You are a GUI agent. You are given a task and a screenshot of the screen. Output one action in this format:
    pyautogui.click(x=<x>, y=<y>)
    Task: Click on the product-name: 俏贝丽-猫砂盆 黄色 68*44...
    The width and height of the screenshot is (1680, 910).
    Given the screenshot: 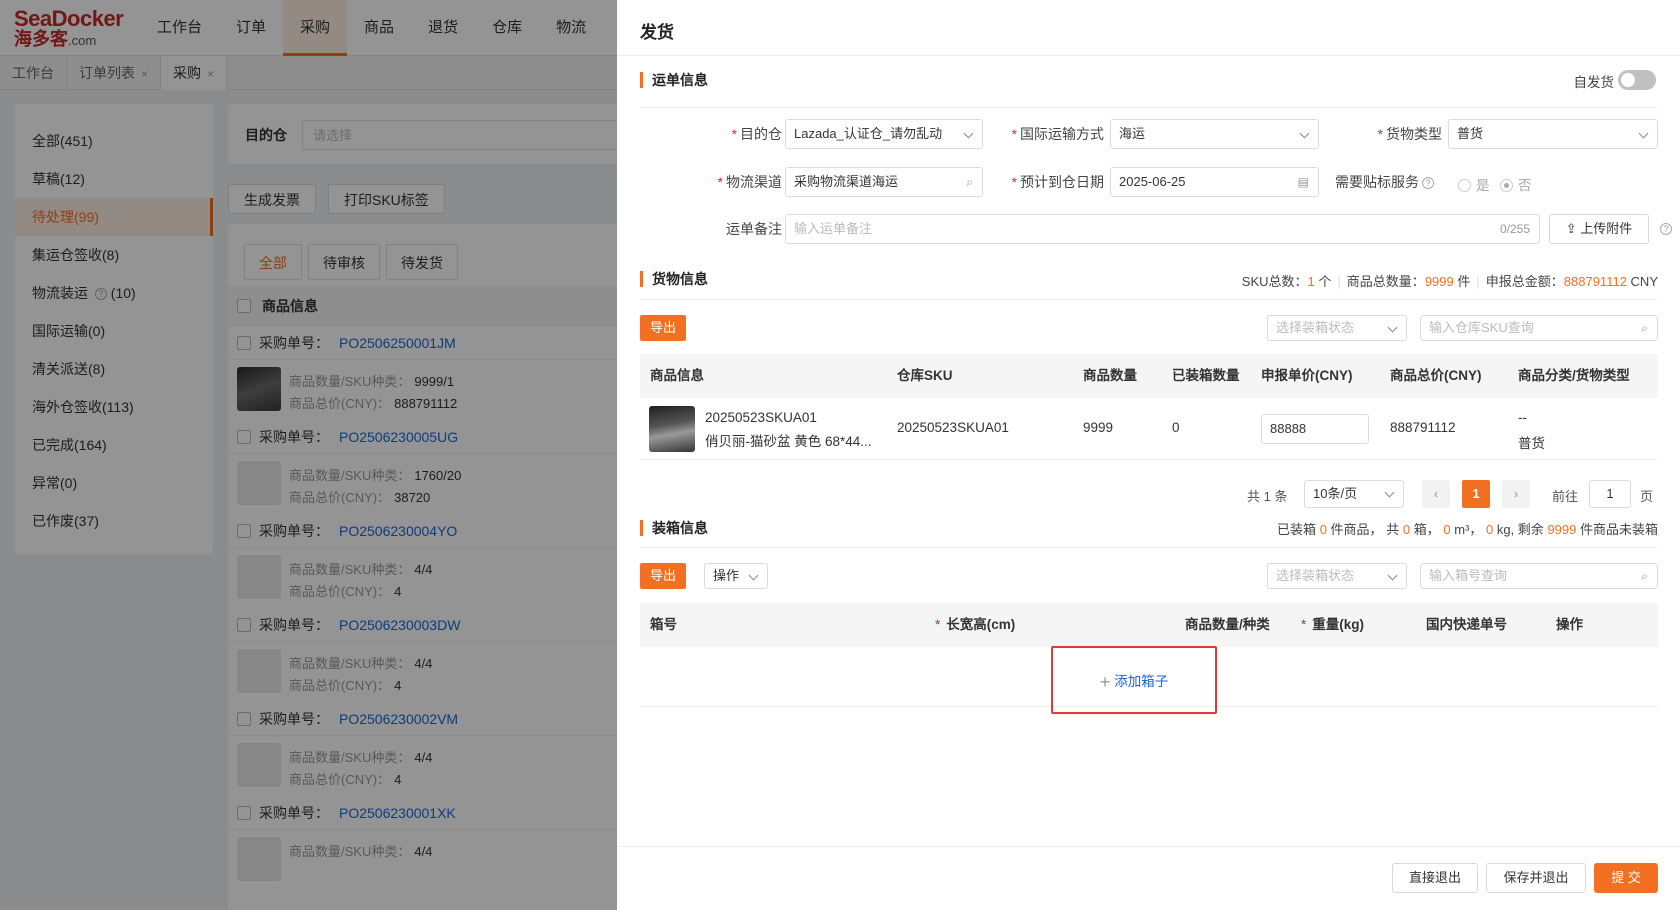 What is the action you would take?
    pyautogui.click(x=788, y=441)
    